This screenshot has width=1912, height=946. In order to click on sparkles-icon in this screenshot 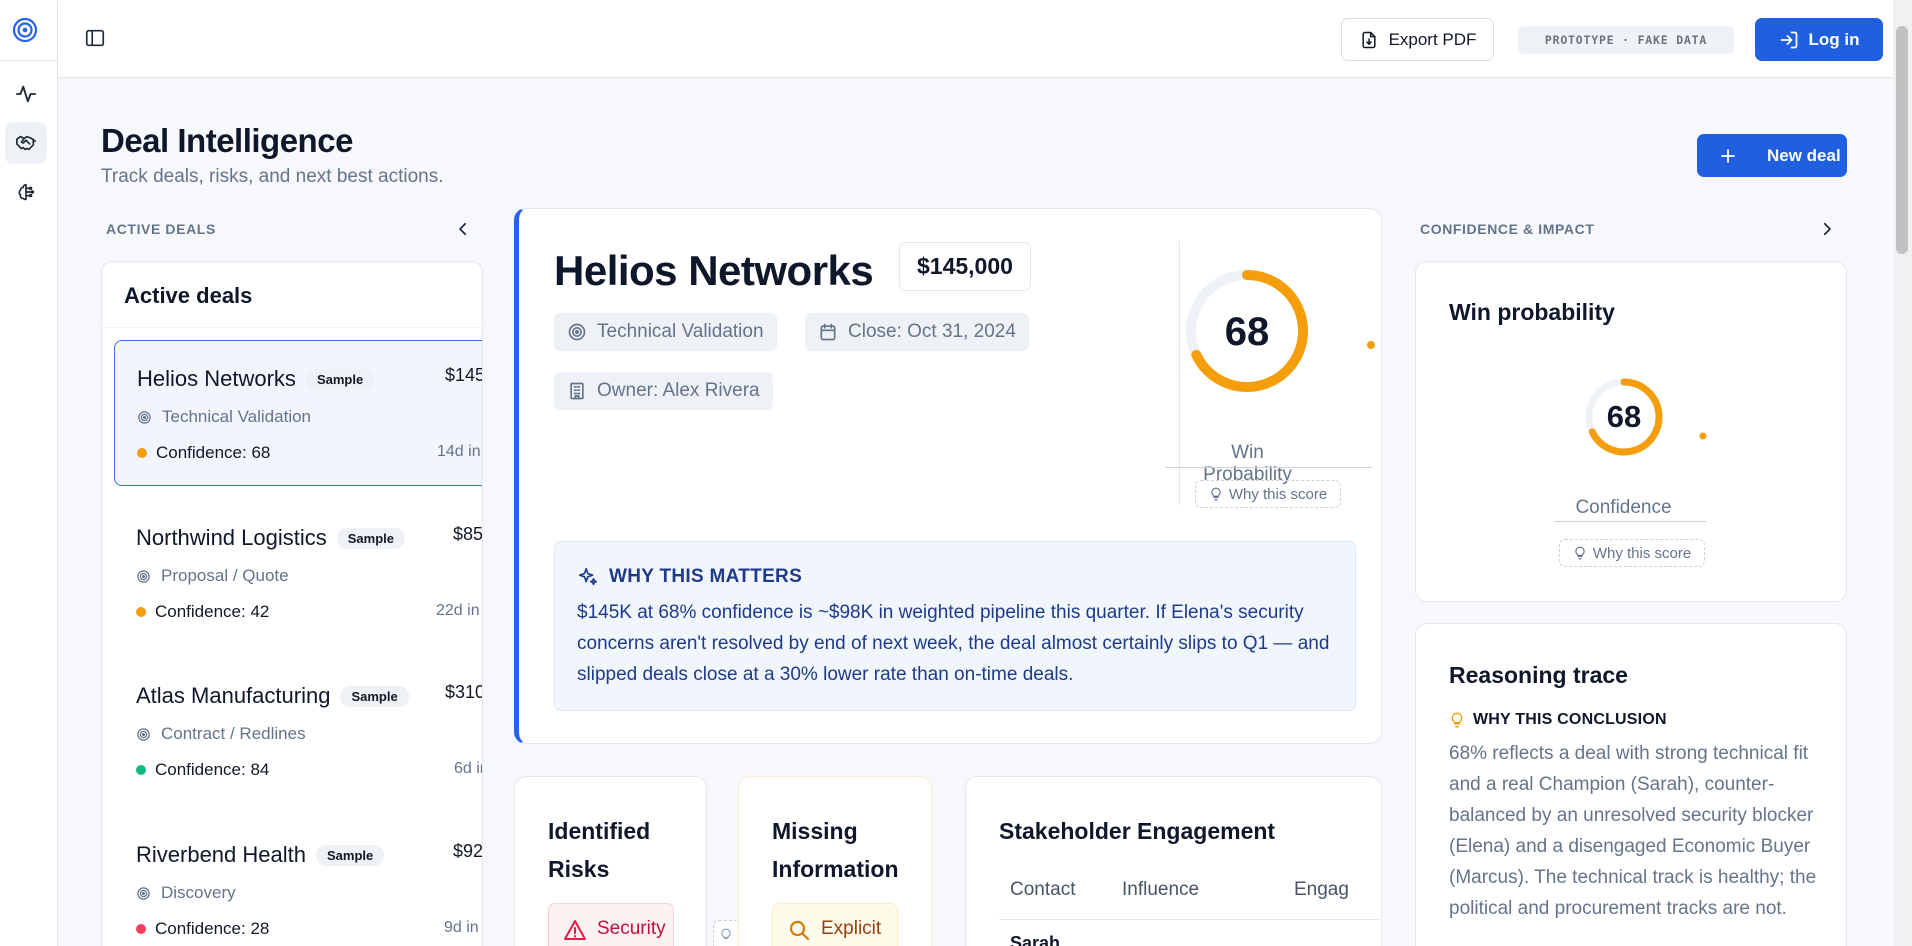, I will do `click(588, 576)`.